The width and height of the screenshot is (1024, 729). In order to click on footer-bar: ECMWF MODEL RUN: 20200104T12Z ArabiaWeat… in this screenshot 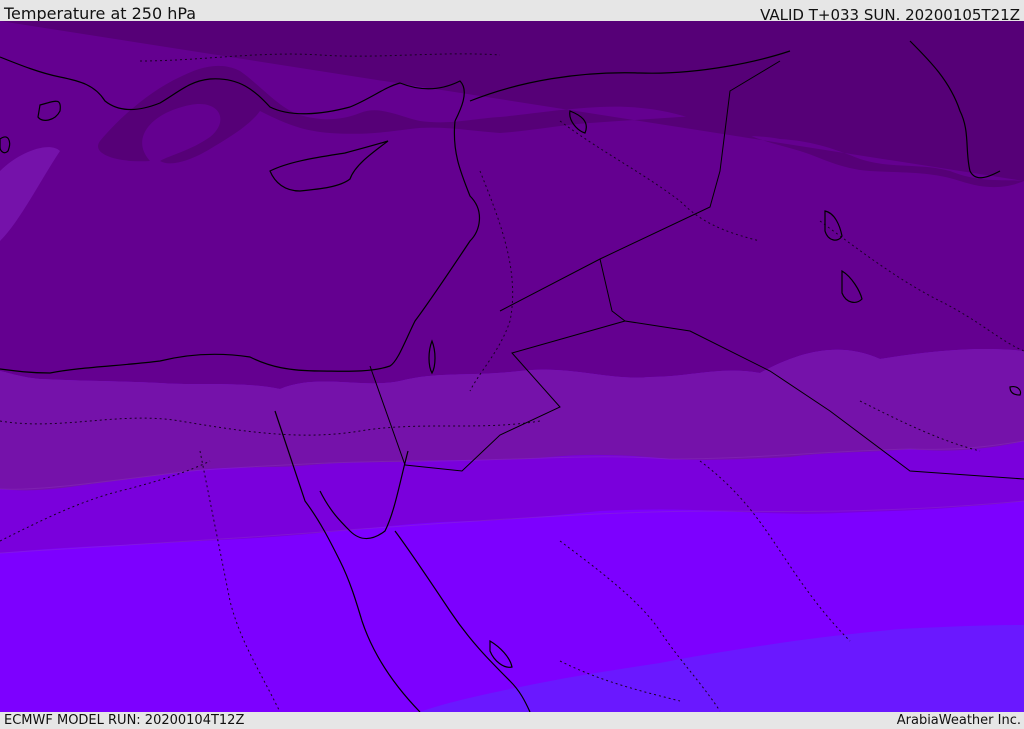, I will do `click(512, 720)`.